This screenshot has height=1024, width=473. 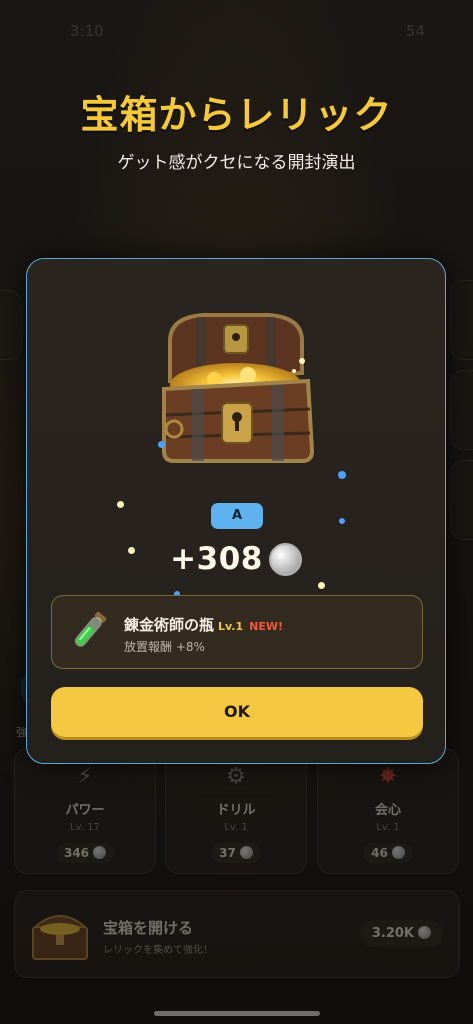 What do you see at coordinates (216, 559) in the screenshot?
I see `reward-amount: +308` at bounding box center [216, 559].